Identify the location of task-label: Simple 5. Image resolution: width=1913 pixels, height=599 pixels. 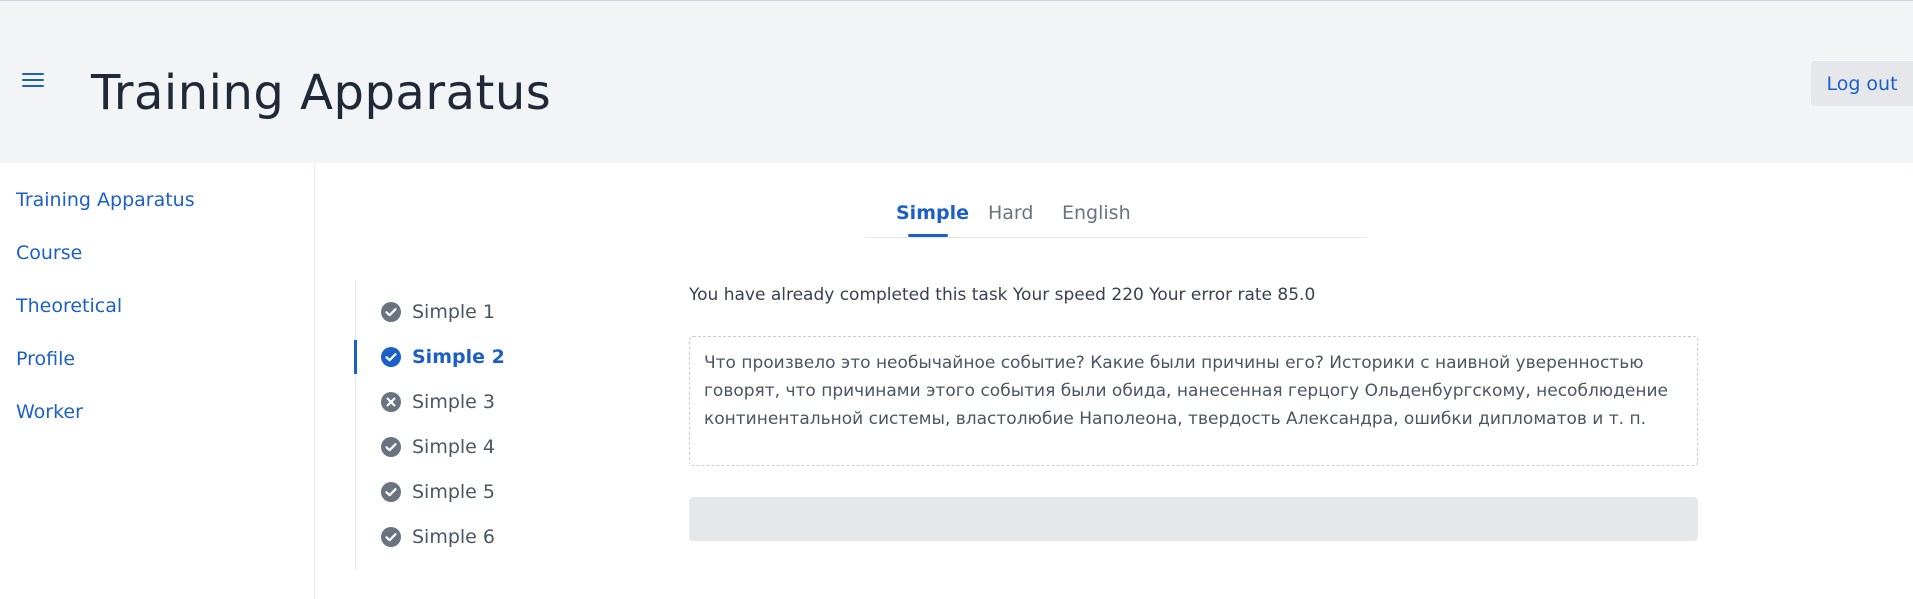
(454, 492).